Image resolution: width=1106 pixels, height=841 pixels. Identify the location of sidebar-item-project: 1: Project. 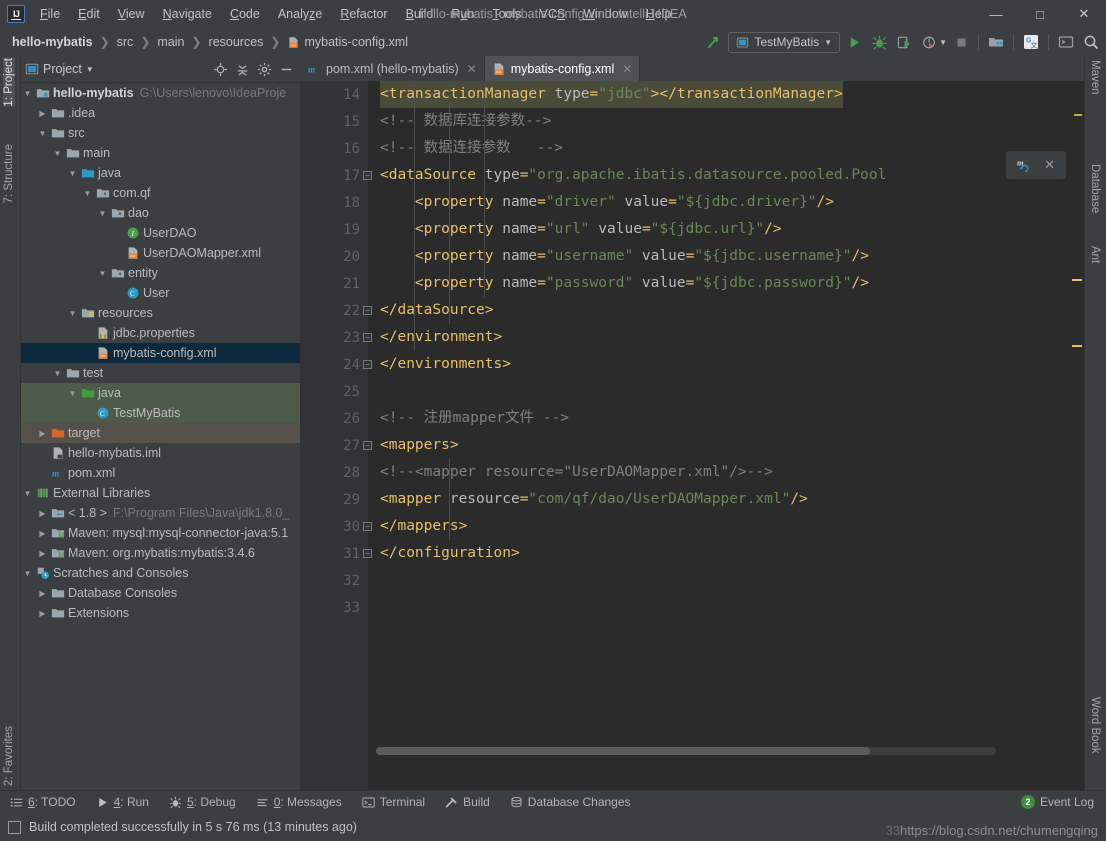
(9, 82).